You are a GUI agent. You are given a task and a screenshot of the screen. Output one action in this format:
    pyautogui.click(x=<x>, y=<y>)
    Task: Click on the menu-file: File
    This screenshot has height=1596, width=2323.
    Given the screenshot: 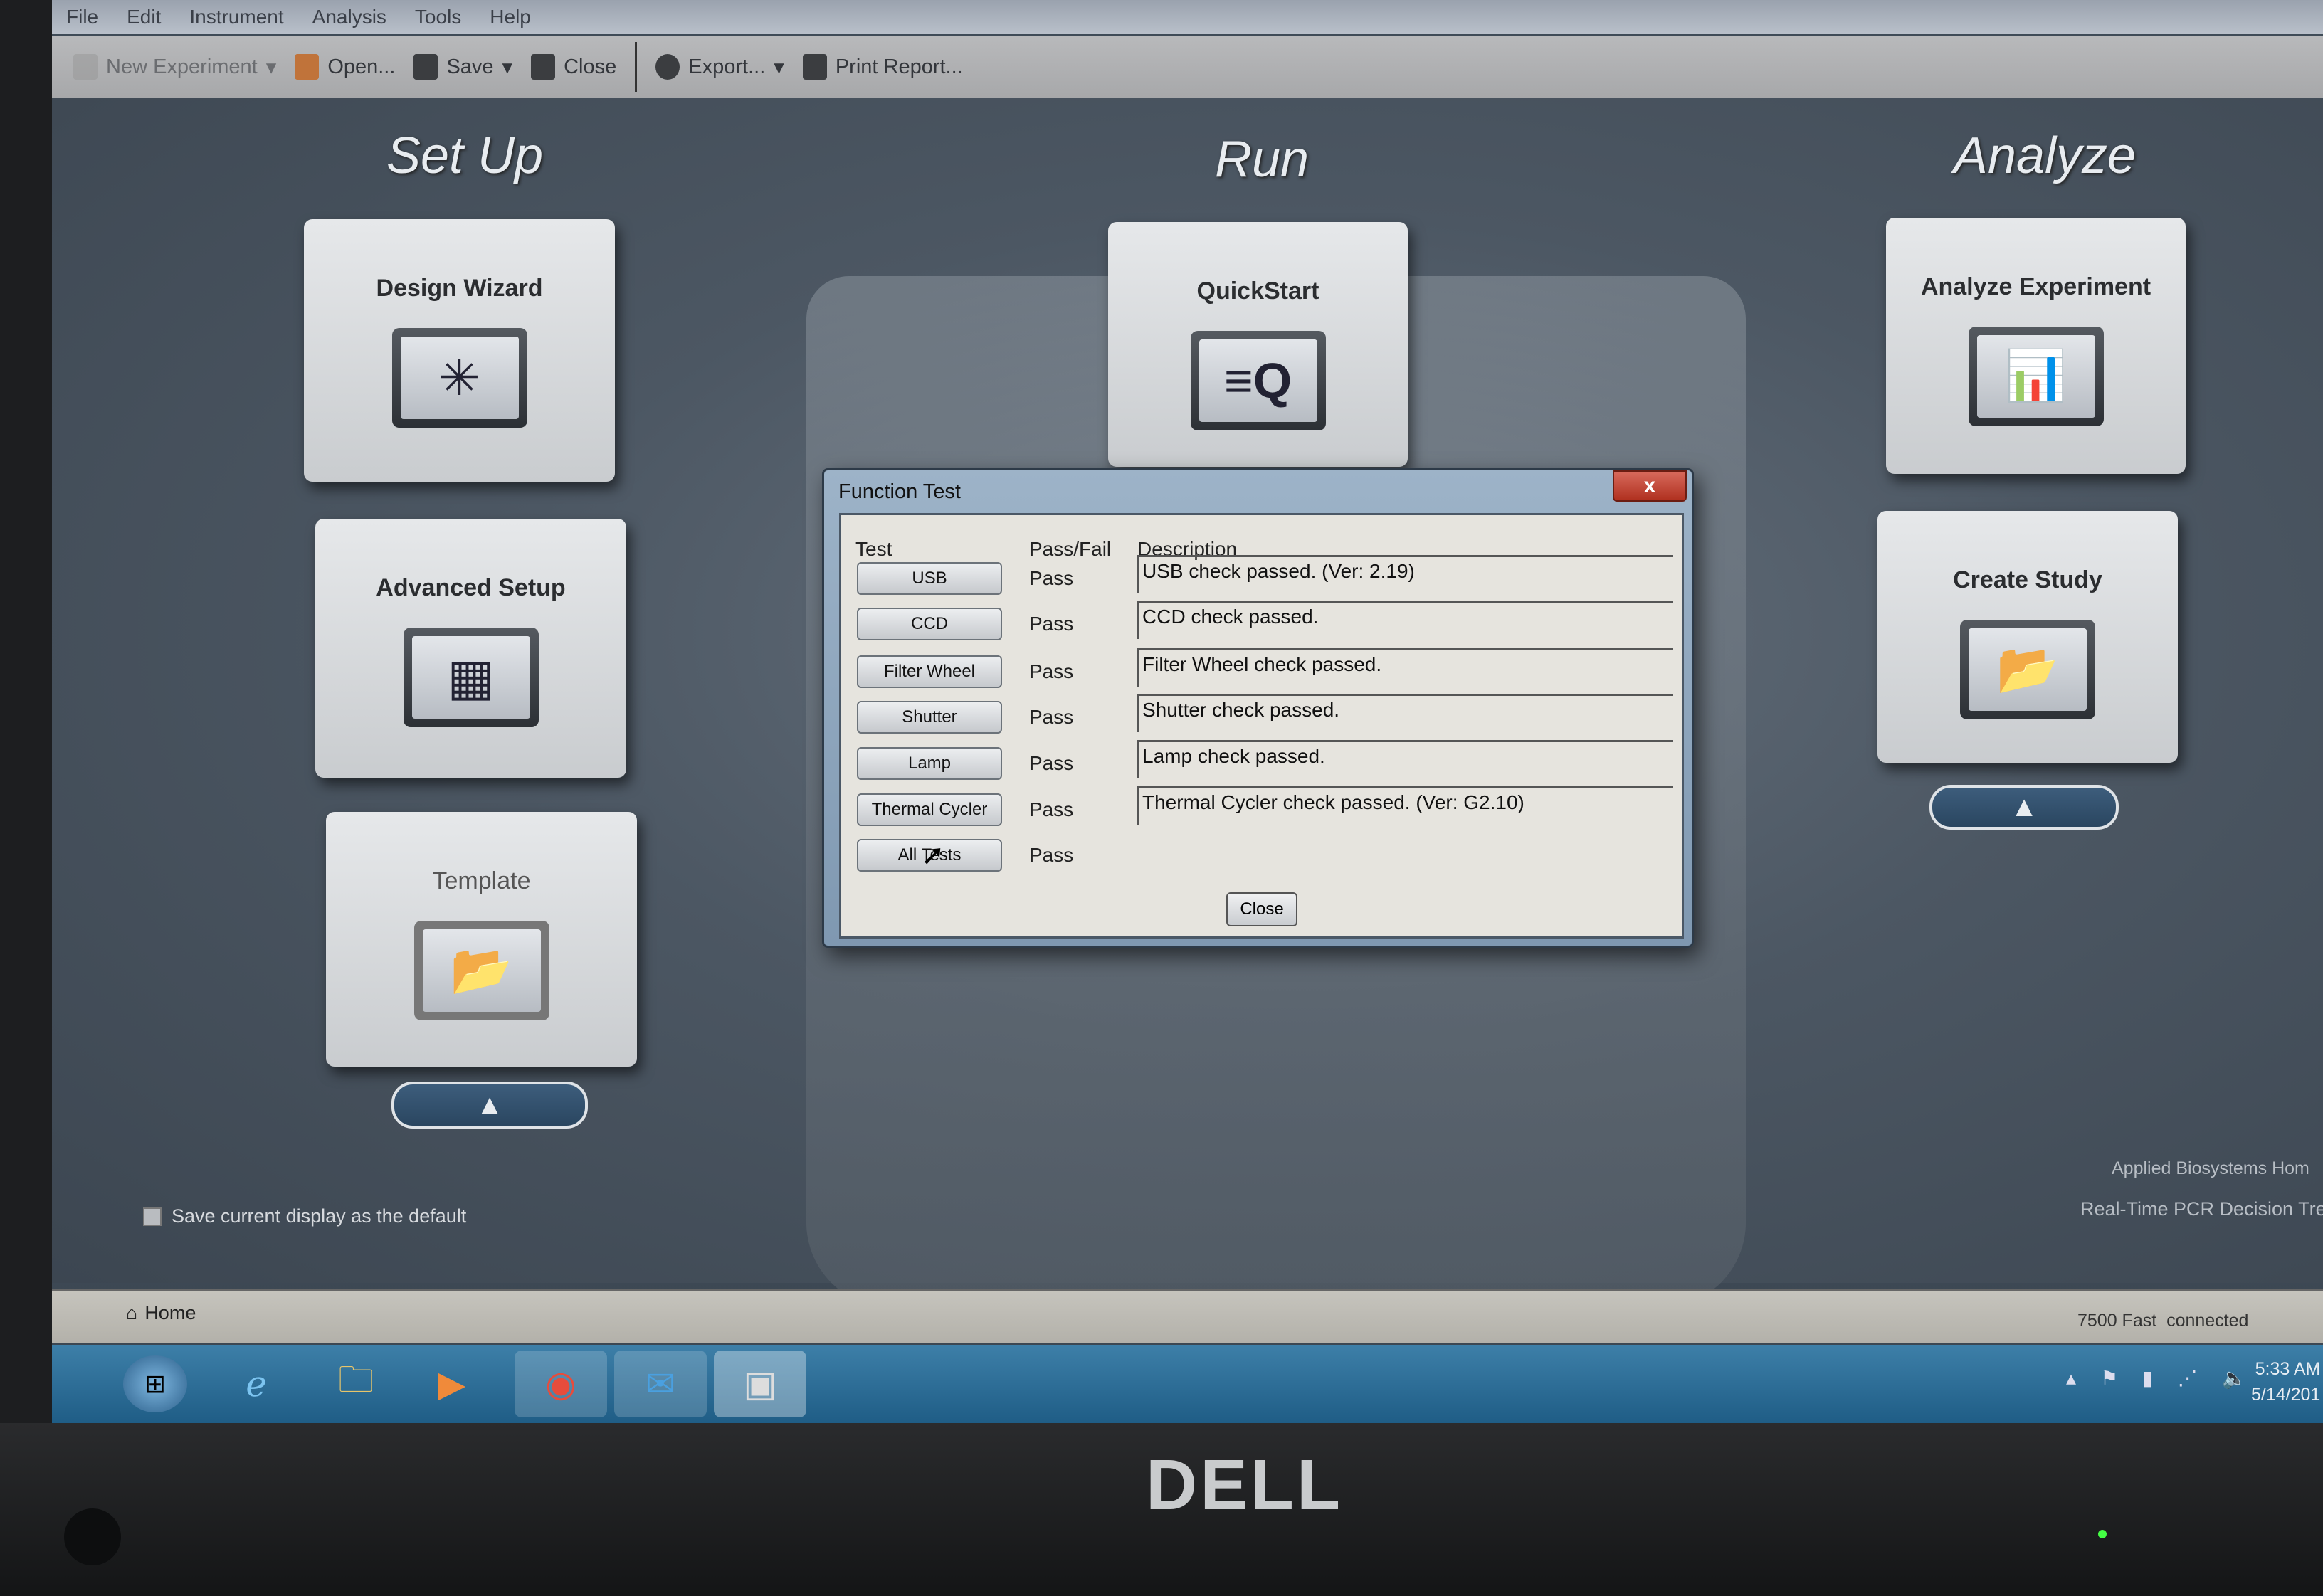 What is the action you would take?
    pyautogui.click(x=82, y=17)
    